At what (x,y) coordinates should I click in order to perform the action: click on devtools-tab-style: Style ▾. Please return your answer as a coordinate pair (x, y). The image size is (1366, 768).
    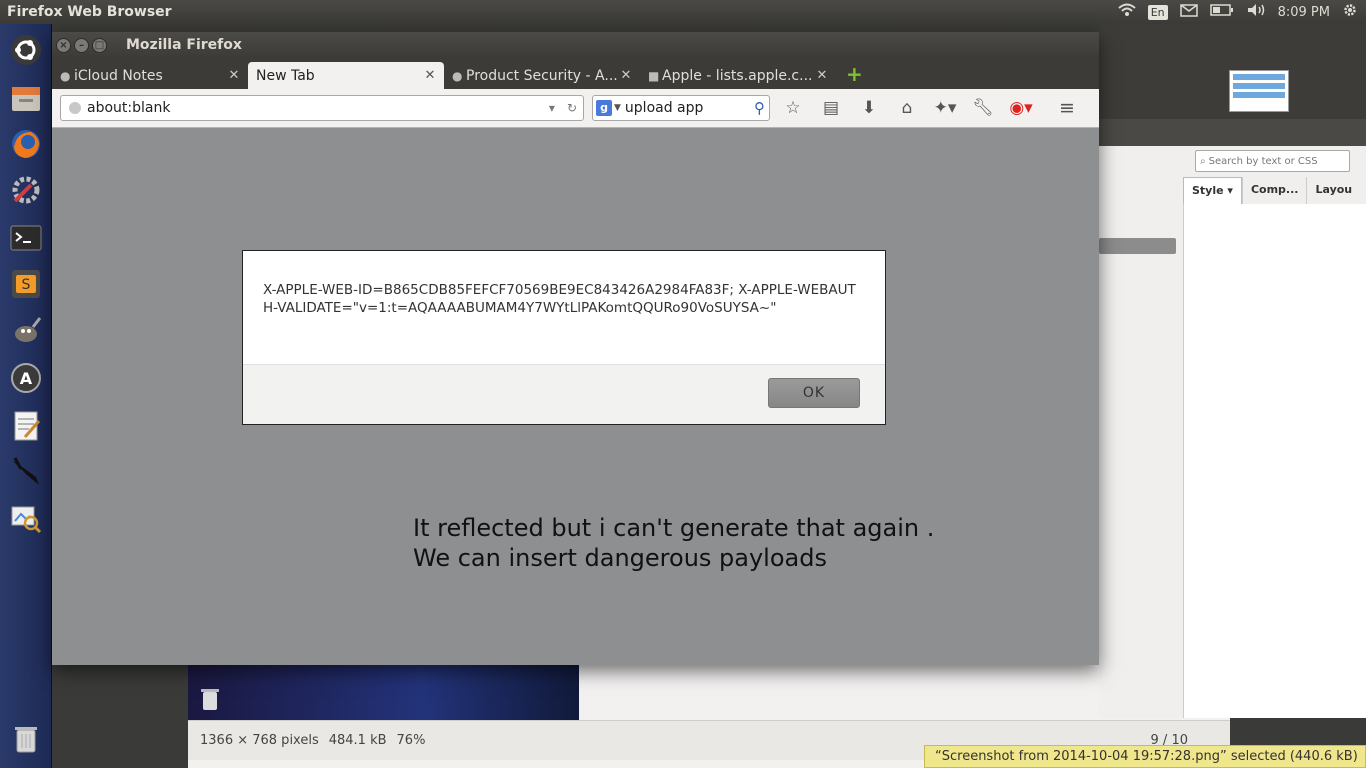
    Looking at the image, I should click on (1212, 190).